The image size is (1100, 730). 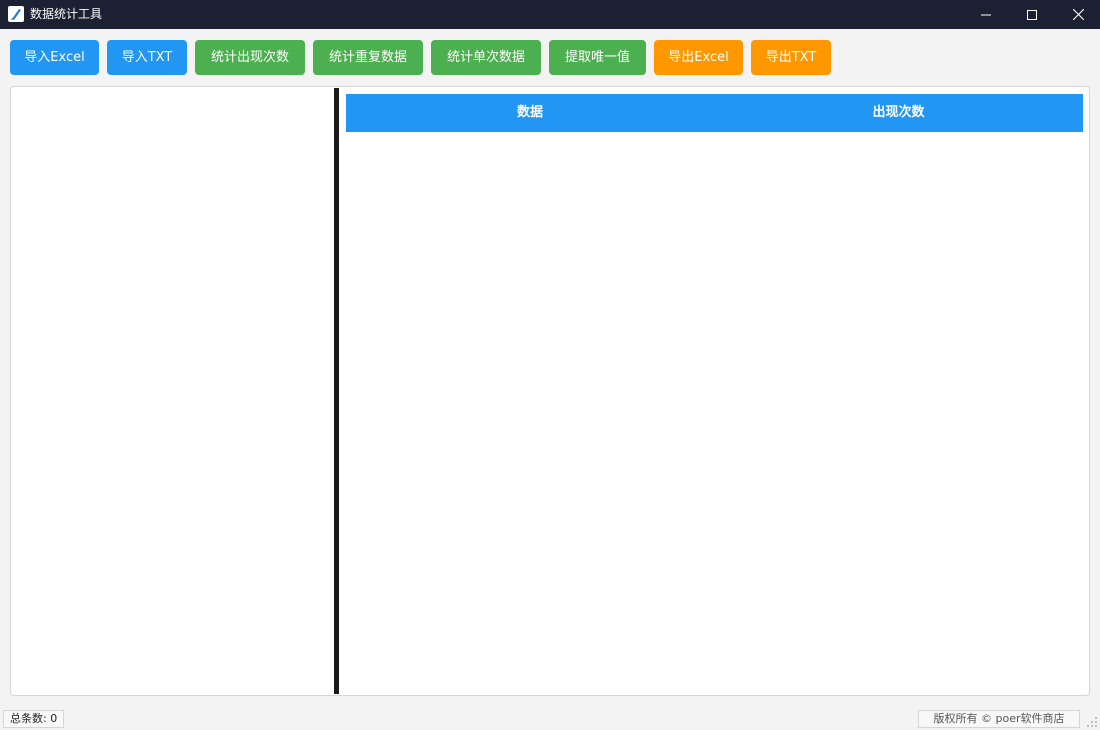 I want to click on count-duplicates-button: 统计重复数据, so click(x=368, y=57).